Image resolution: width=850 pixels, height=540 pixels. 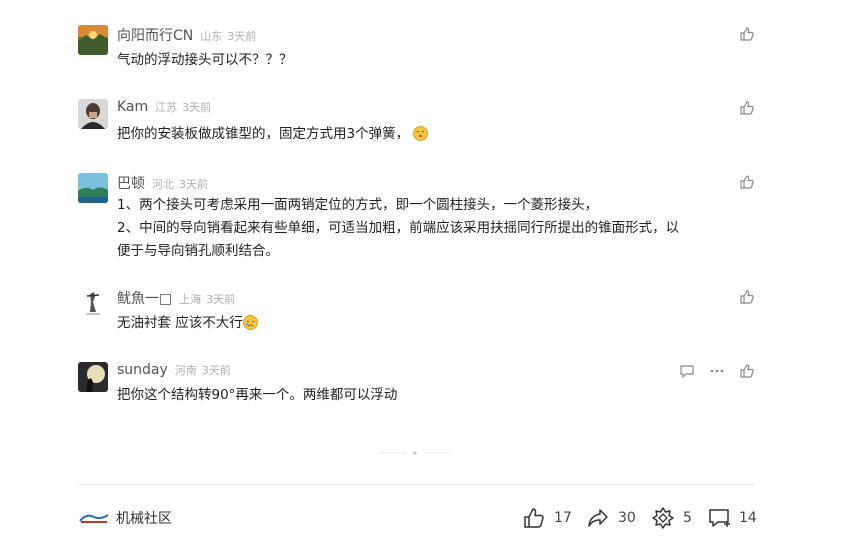 I want to click on comment-text: 气动的浮动接头可以不？？？, so click(x=205, y=60).